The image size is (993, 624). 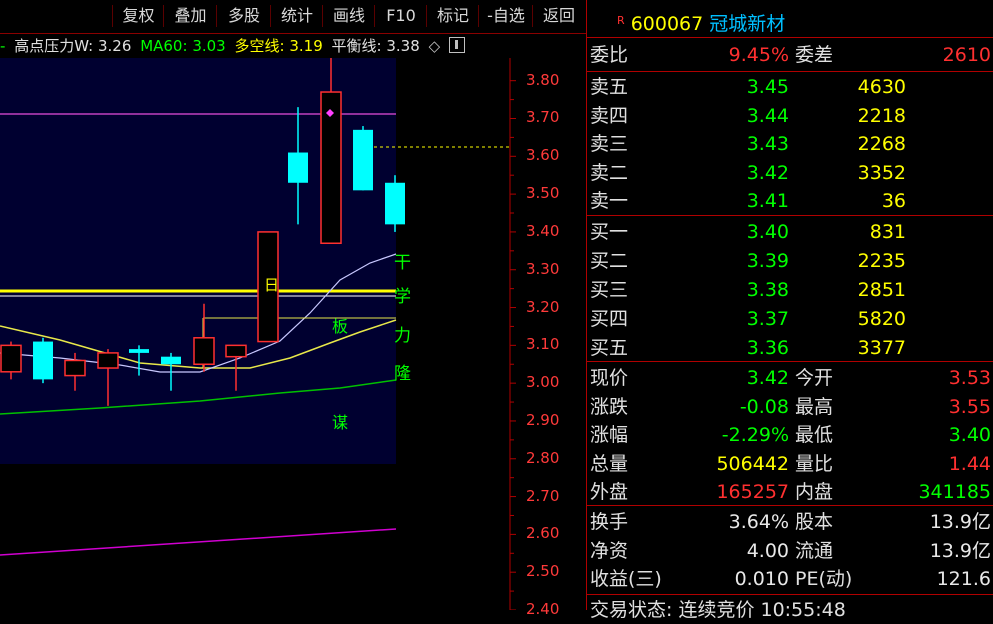 I want to click on stat-label: 外盘, so click(x=609, y=492).